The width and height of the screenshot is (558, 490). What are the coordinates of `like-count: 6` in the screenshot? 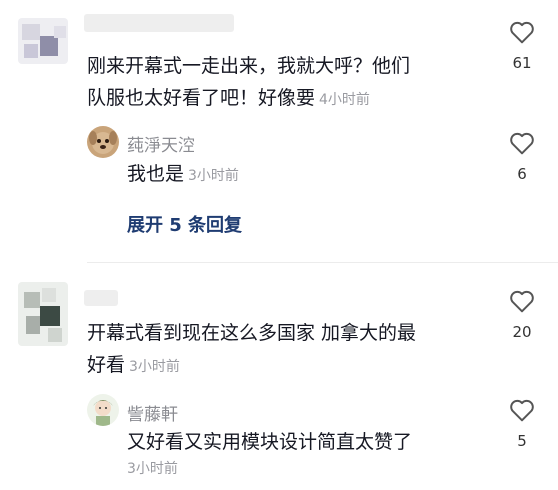 It's located at (522, 174).